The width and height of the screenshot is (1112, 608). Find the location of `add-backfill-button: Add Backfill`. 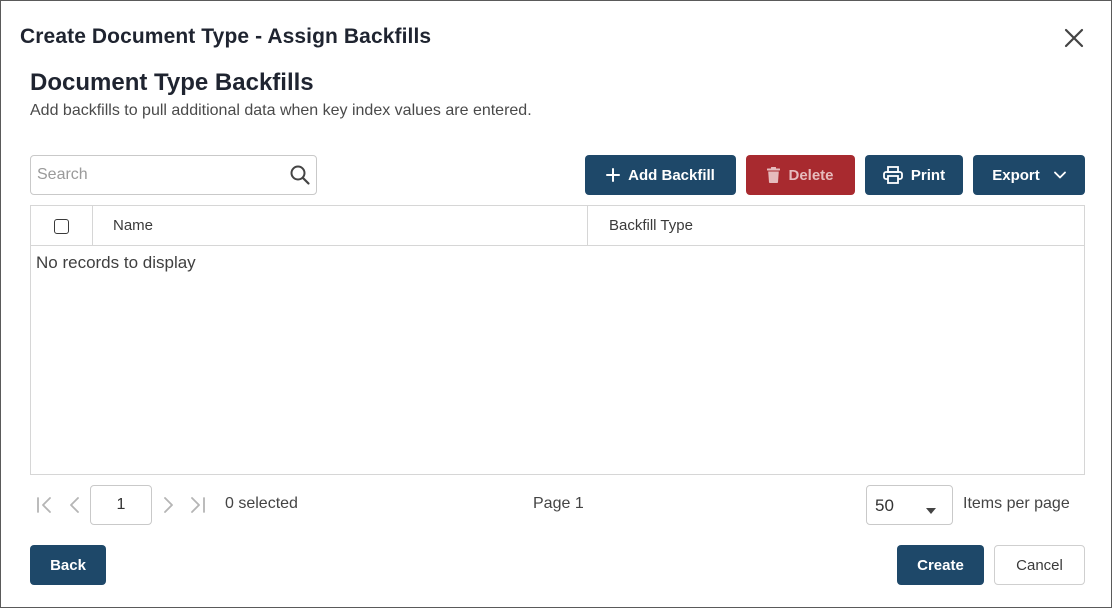

add-backfill-button: Add Backfill is located at coordinates (660, 175).